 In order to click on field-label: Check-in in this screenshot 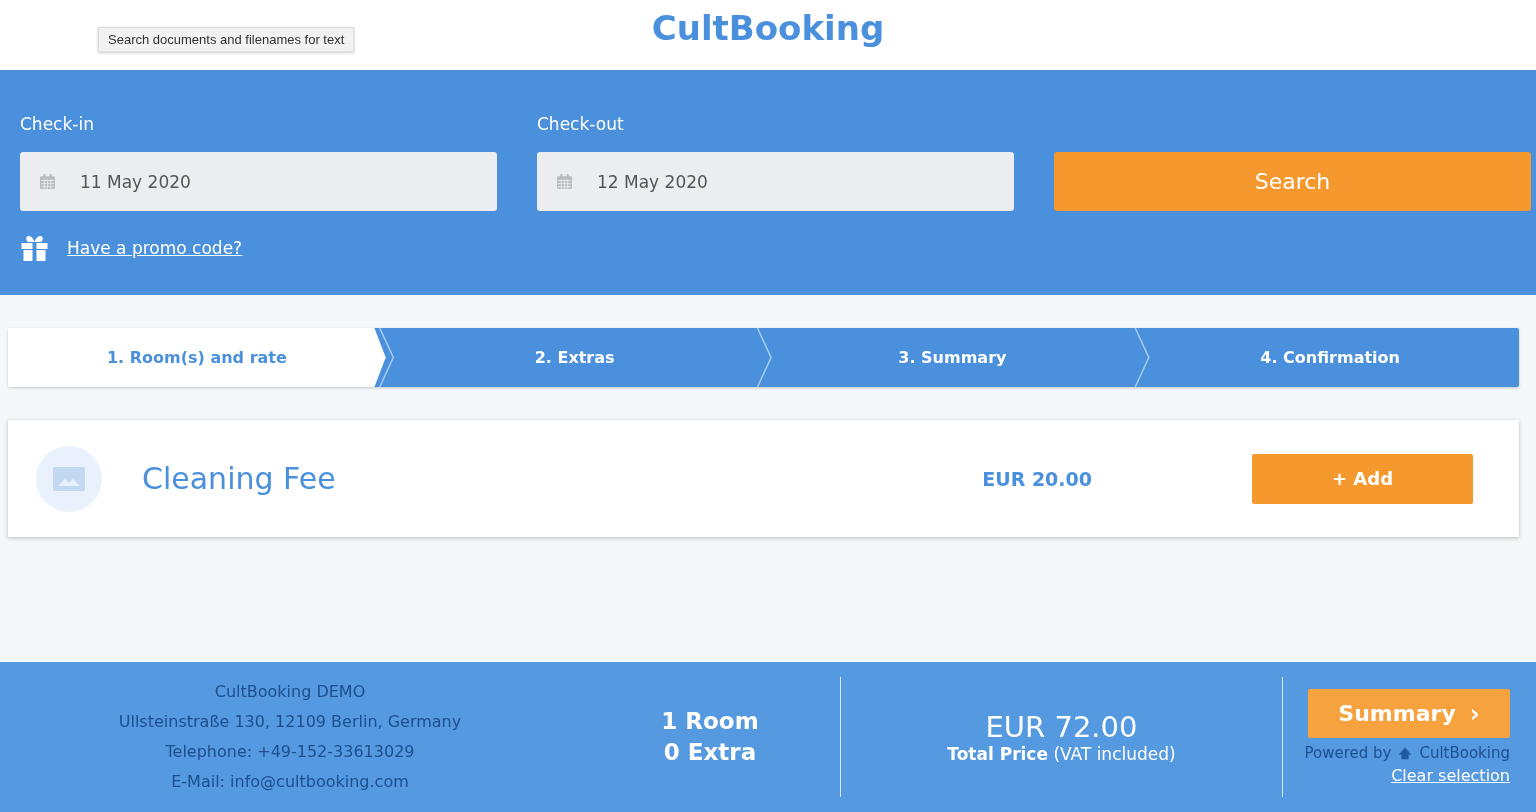, I will do `click(57, 124)`.